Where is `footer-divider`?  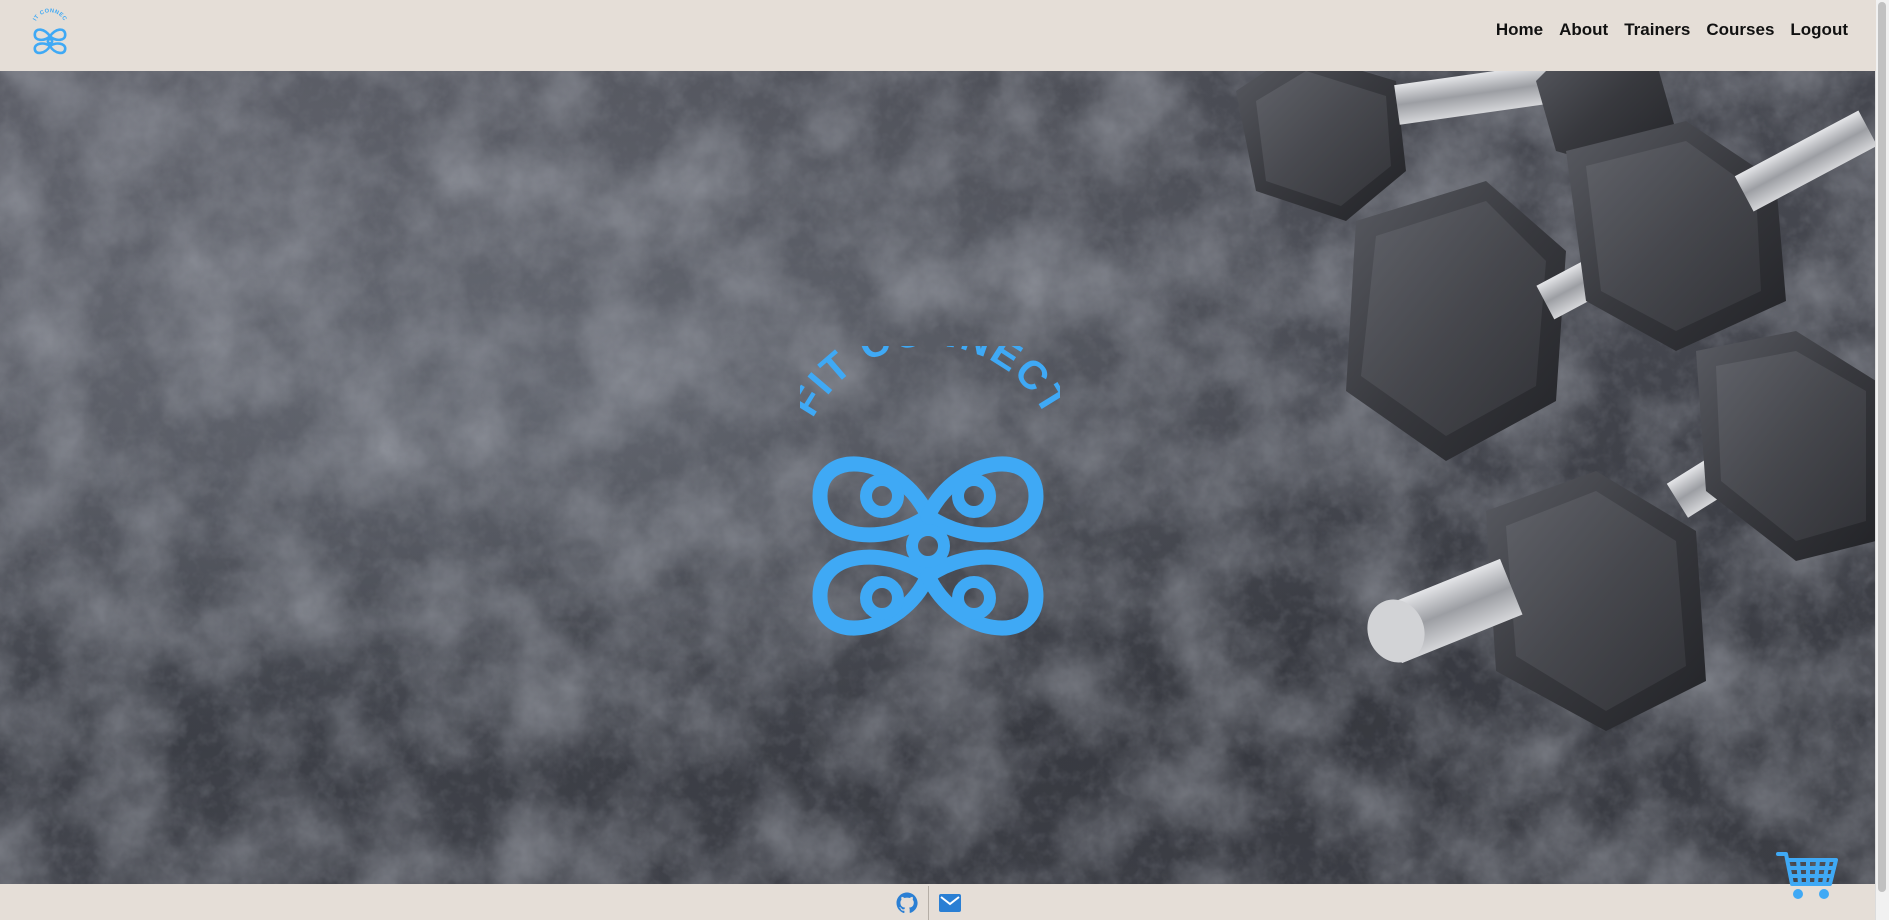
footer-divider is located at coordinates (928, 903).